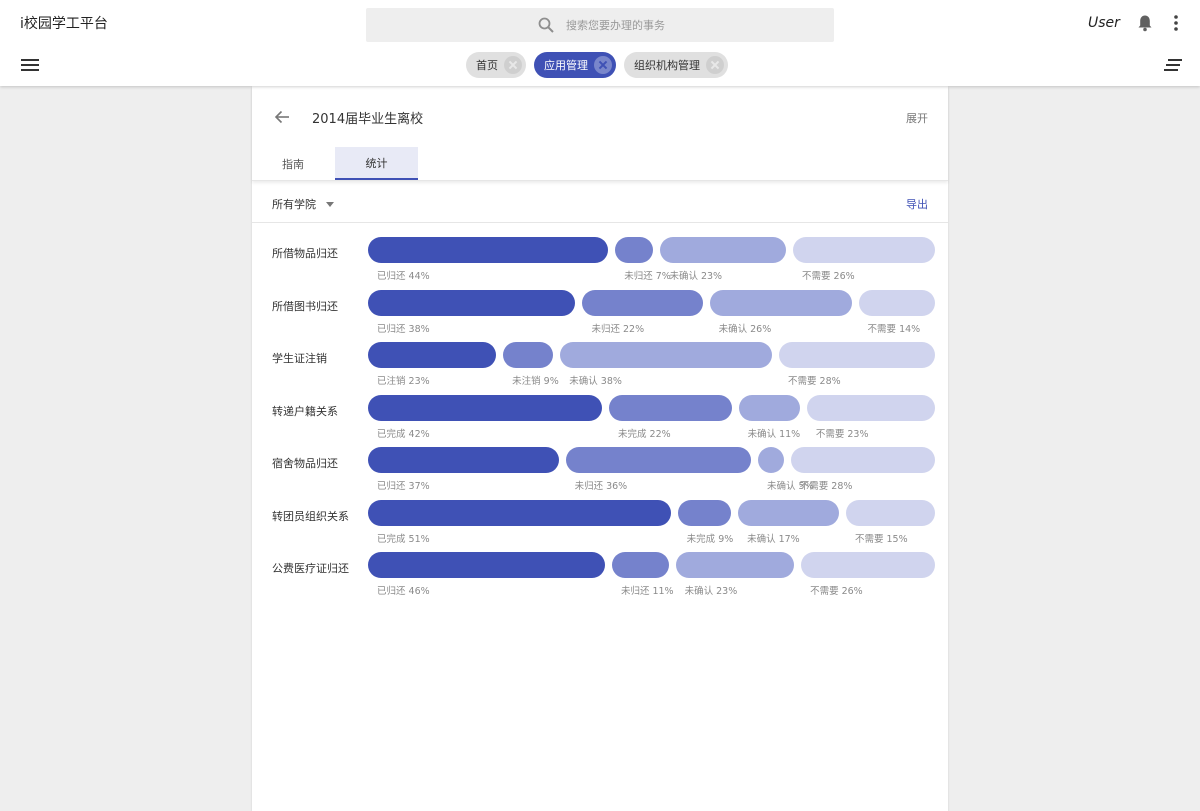 The image size is (1200, 811). What do you see at coordinates (647, 276) in the screenshot?
I see `stat-segment-label: 未归还 7%` at bounding box center [647, 276].